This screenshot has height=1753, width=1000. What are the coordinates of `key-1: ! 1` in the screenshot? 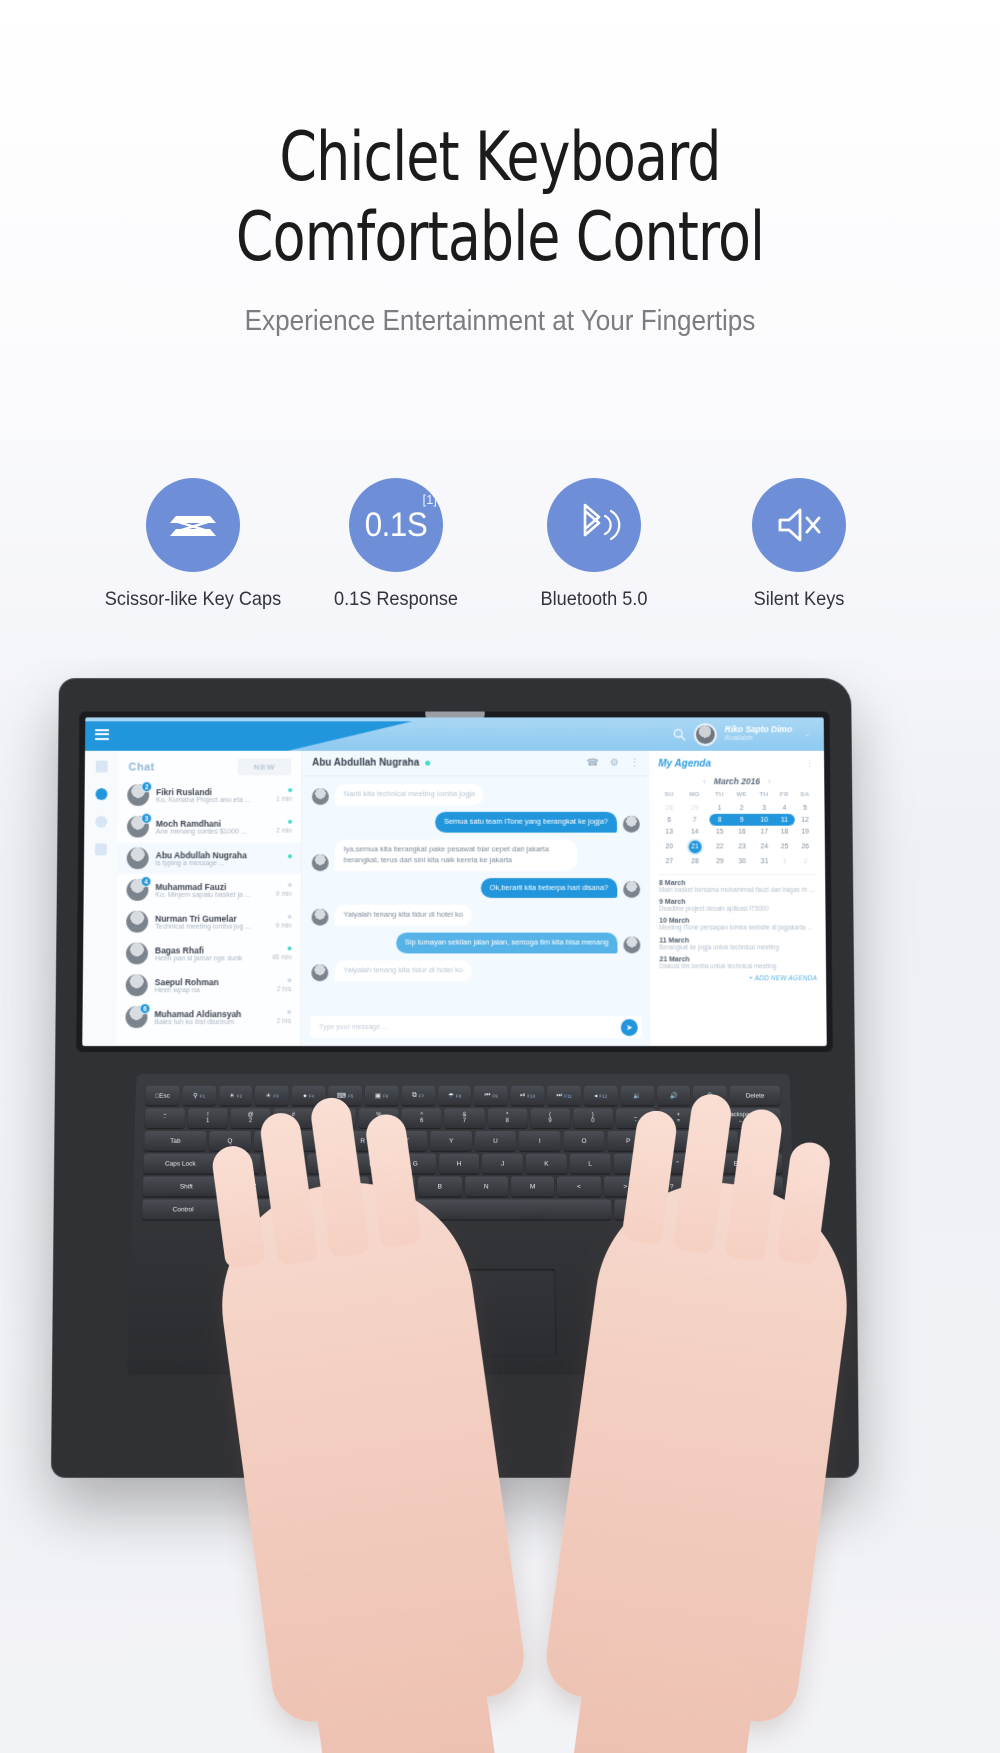 It's located at (207, 1118).